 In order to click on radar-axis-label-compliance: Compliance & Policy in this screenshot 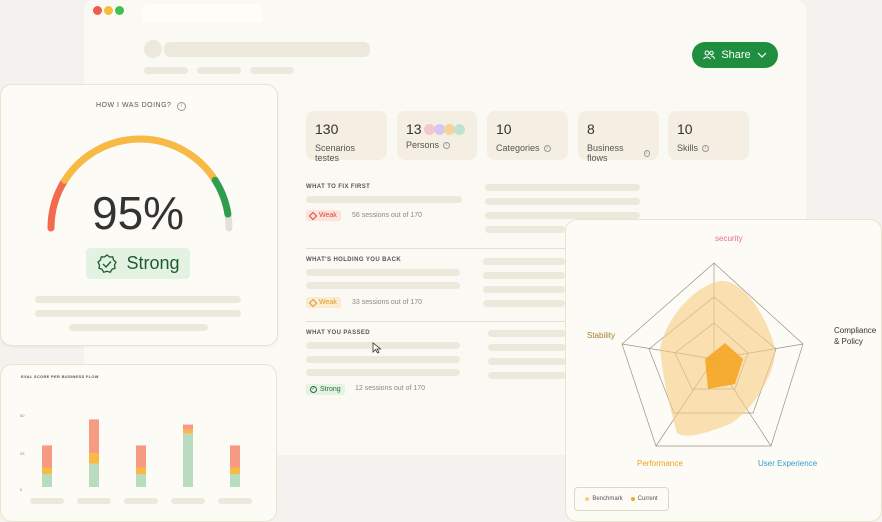, I will do `click(855, 336)`.